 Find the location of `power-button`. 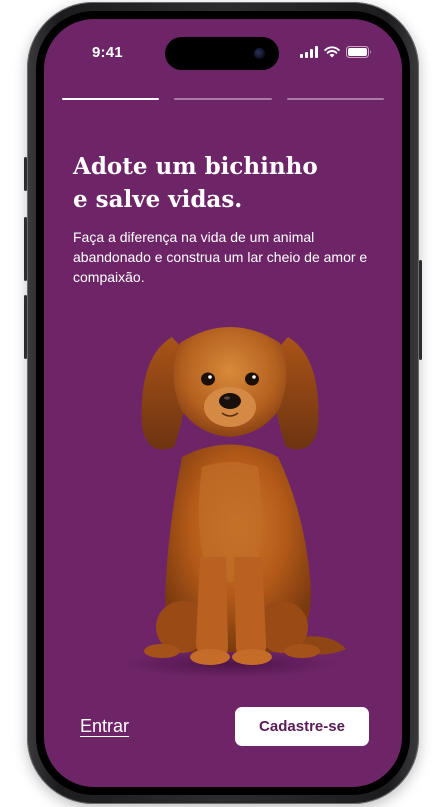

power-button is located at coordinates (420, 310).